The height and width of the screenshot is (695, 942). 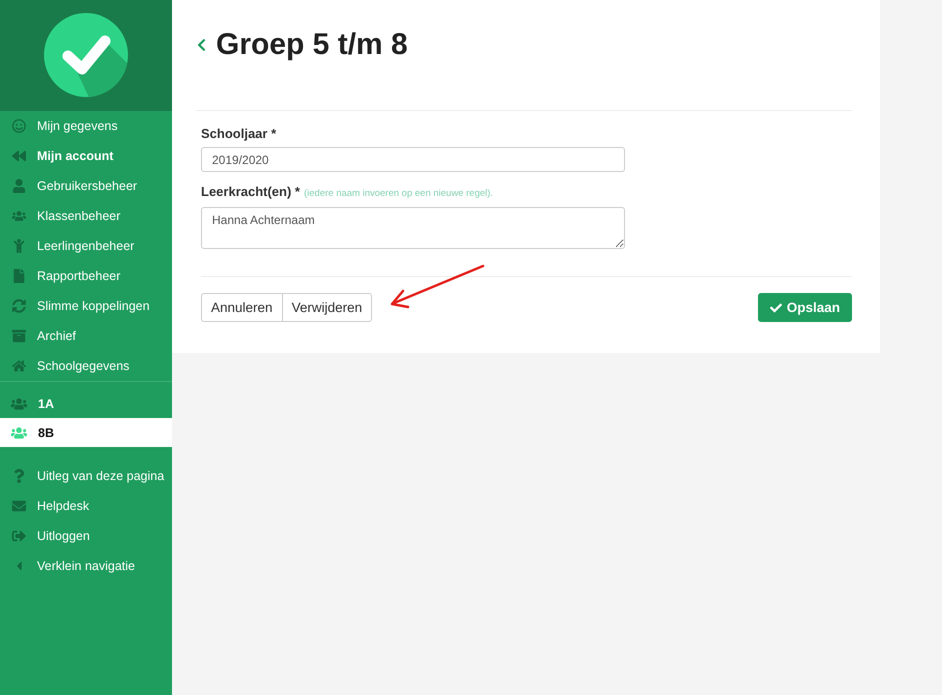 What do you see at coordinates (86, 336) in the screenshot?
I see `nav-item: Archief` at bounding box center [86, 336].